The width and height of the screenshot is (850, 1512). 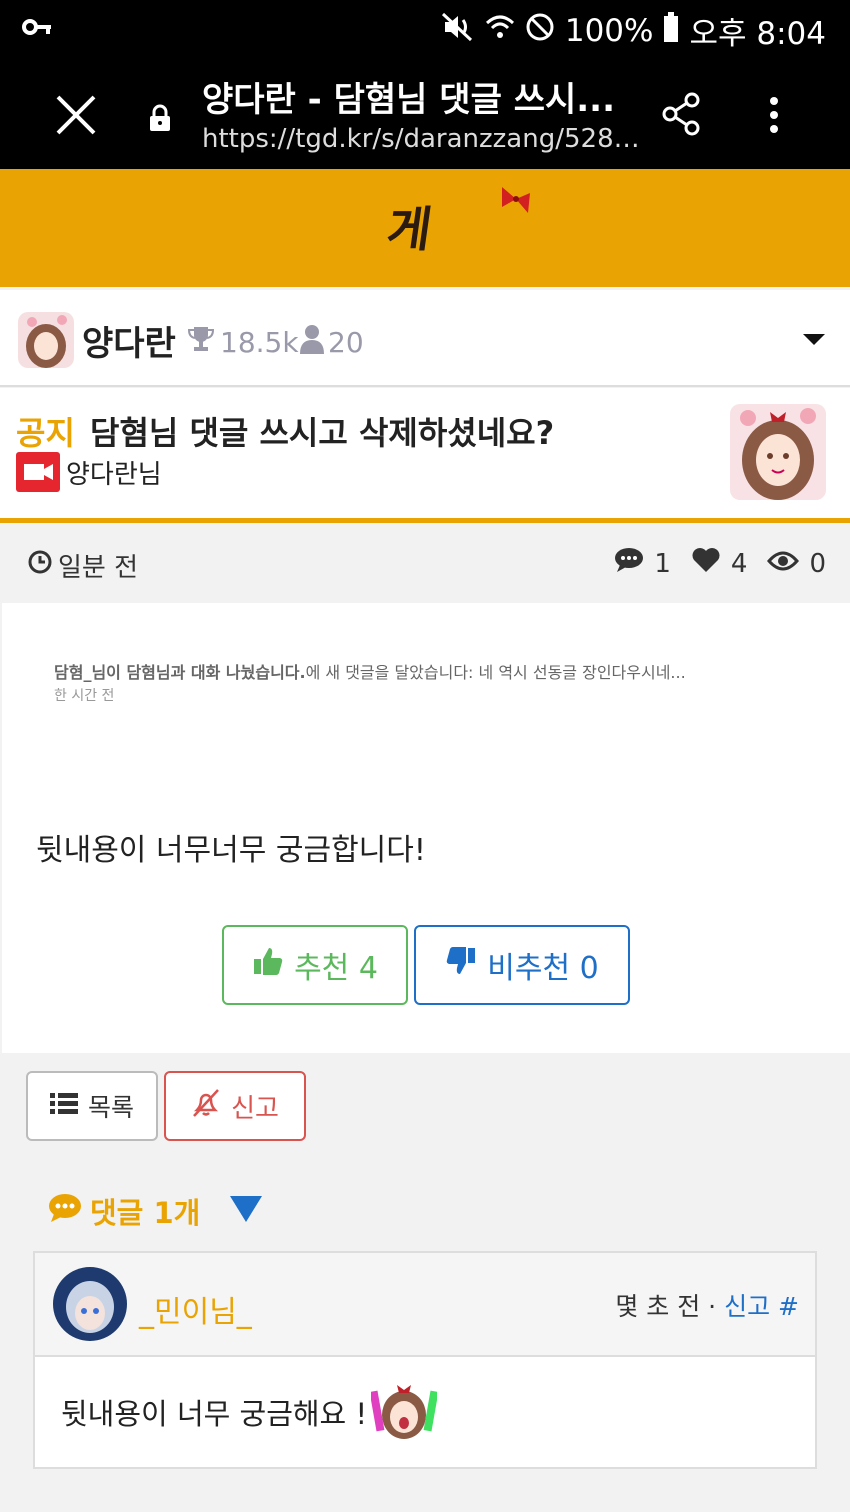 What do you see at coordinates (425, 1360) in the screenshot?
I see `comment-item: _민이님_ 몇 초 전 · 신고 # 뒷내용이 너무 궁금해요 !` at bounding box center [425, 1360].